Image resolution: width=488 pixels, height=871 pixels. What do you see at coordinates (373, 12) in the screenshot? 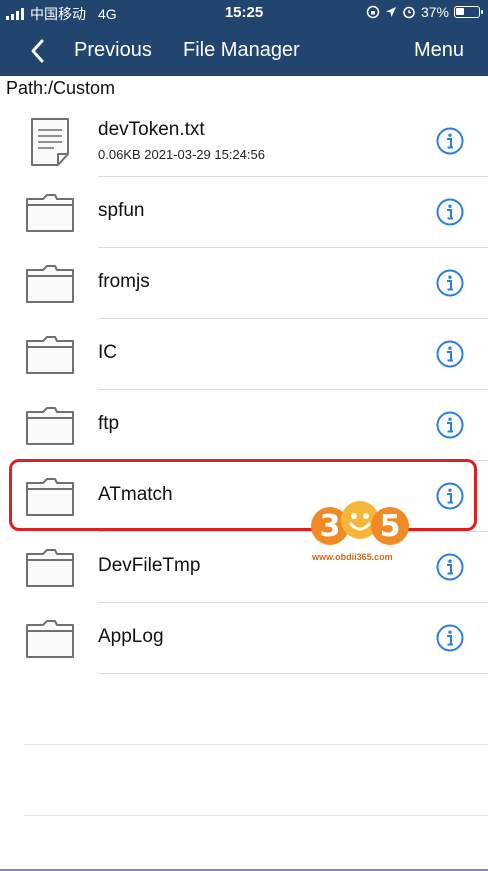
I see `screen-lock-icon` at bounding box center [373, 12].